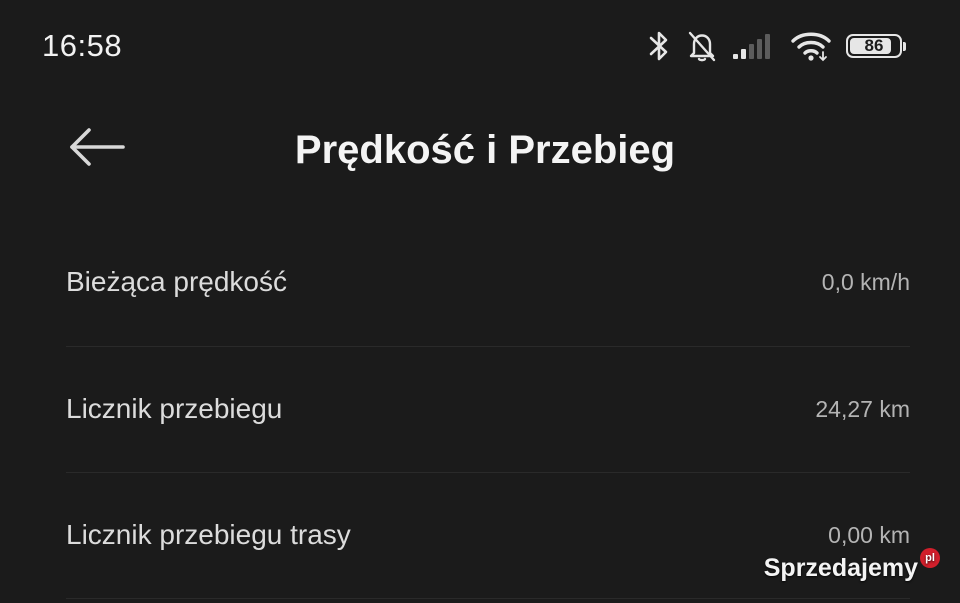 The width and height of the screenshot is (960, 603). What do you see at coordinates (930, 558) in the screenshot?
I see `watermark-badge: pl` at bounding box center [930, 558].